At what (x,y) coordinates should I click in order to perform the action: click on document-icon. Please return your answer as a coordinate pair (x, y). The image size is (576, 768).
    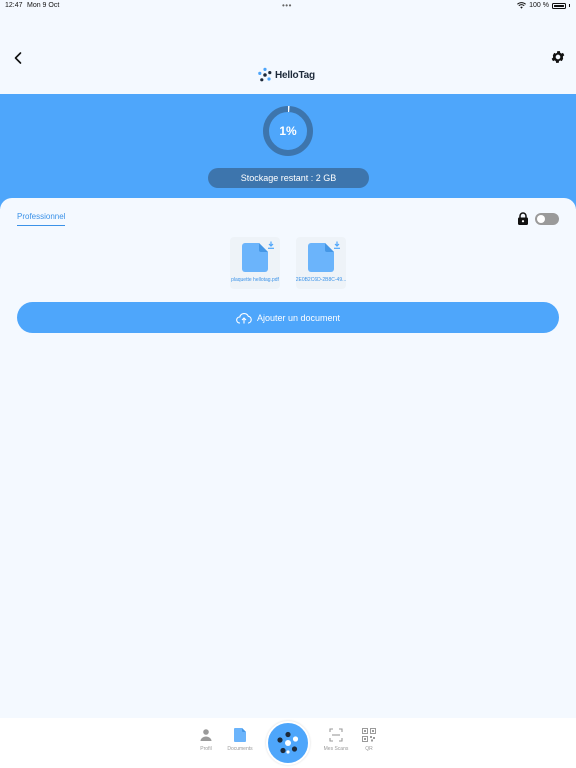
    Looking at the image, I should click on (240, 735).